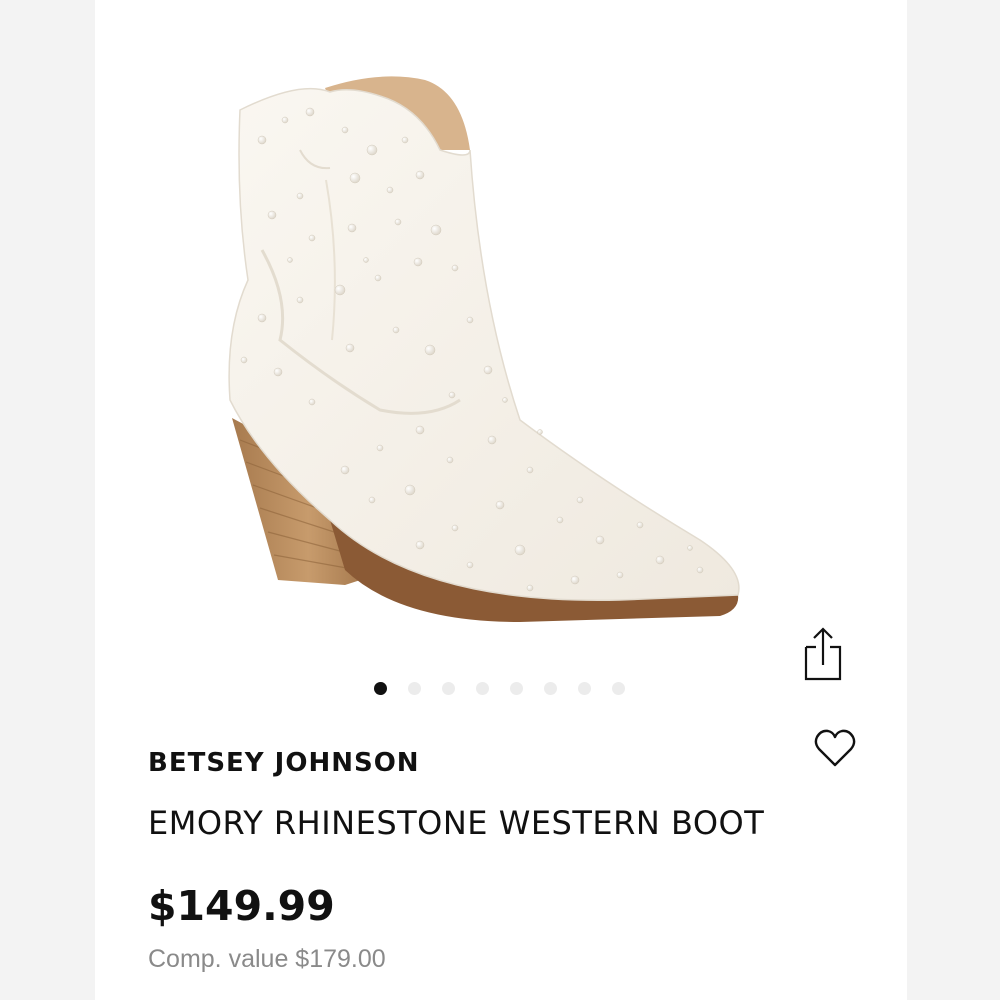 This screenshot has width=1000, height=1000. I want to click on product-price: $149.99, so click(241, 906).